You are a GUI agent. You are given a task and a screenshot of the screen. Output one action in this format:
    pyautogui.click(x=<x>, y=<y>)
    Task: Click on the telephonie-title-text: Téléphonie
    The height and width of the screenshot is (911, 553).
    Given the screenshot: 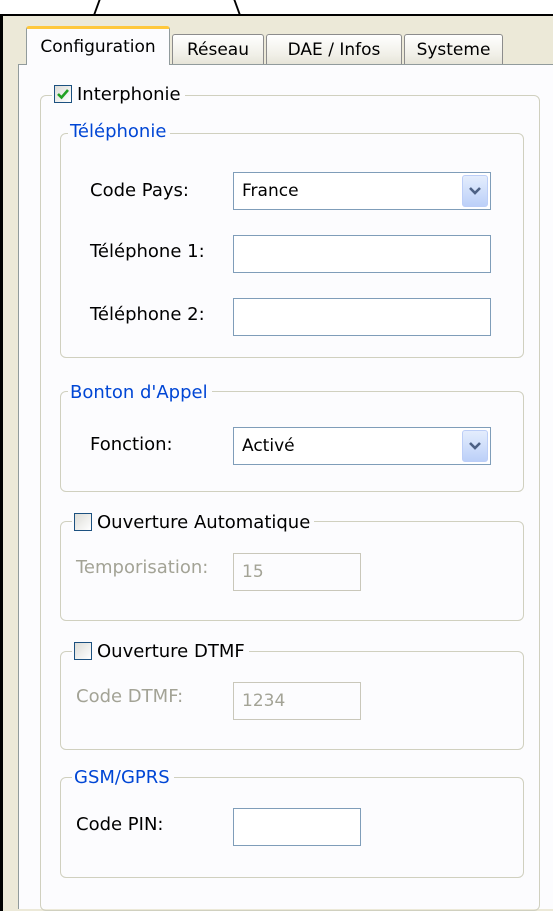 What is the action you would take?
    pyautogui.click(x=118, y=131)
    